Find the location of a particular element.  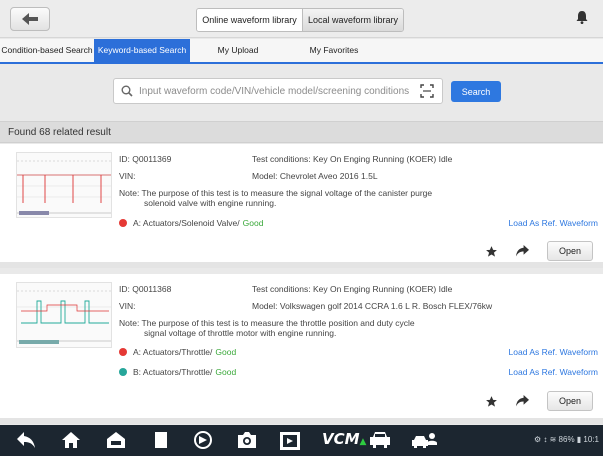

back-arrow-icon is located at coordinates (30, 19).